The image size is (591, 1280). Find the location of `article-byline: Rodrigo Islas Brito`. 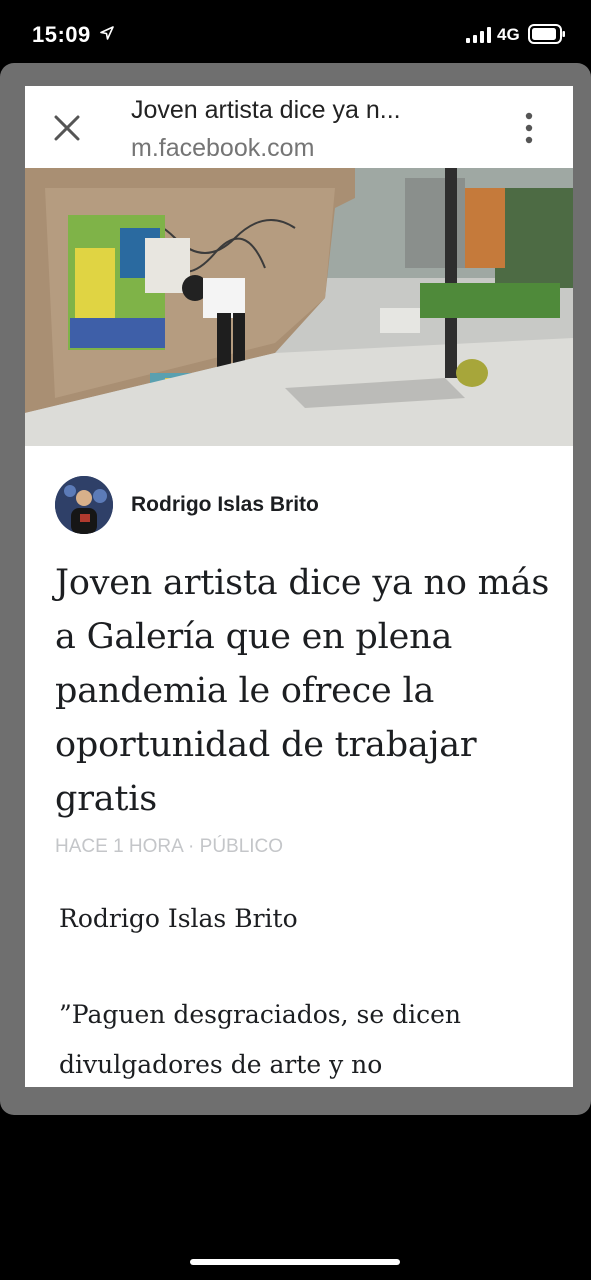

article-byline: Rodrigo Islas Brito is located at coordinates (178, 918).